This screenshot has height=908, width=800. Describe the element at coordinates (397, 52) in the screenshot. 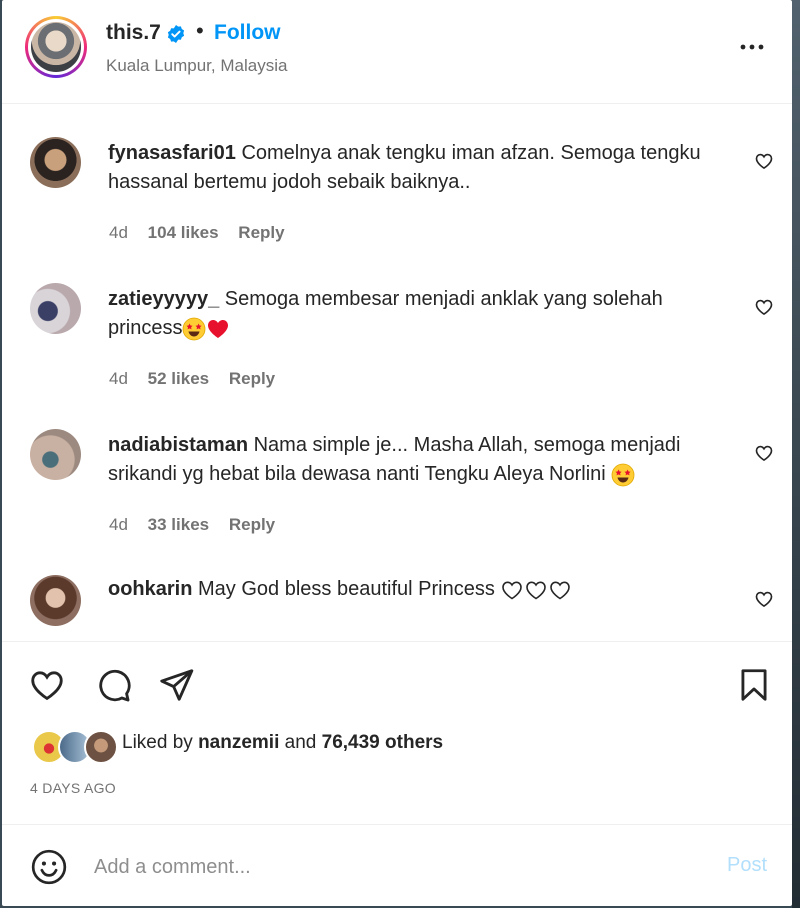

I see `post-header: this.7 • Follow Kuala Lumpur, Malaysia` at that location.